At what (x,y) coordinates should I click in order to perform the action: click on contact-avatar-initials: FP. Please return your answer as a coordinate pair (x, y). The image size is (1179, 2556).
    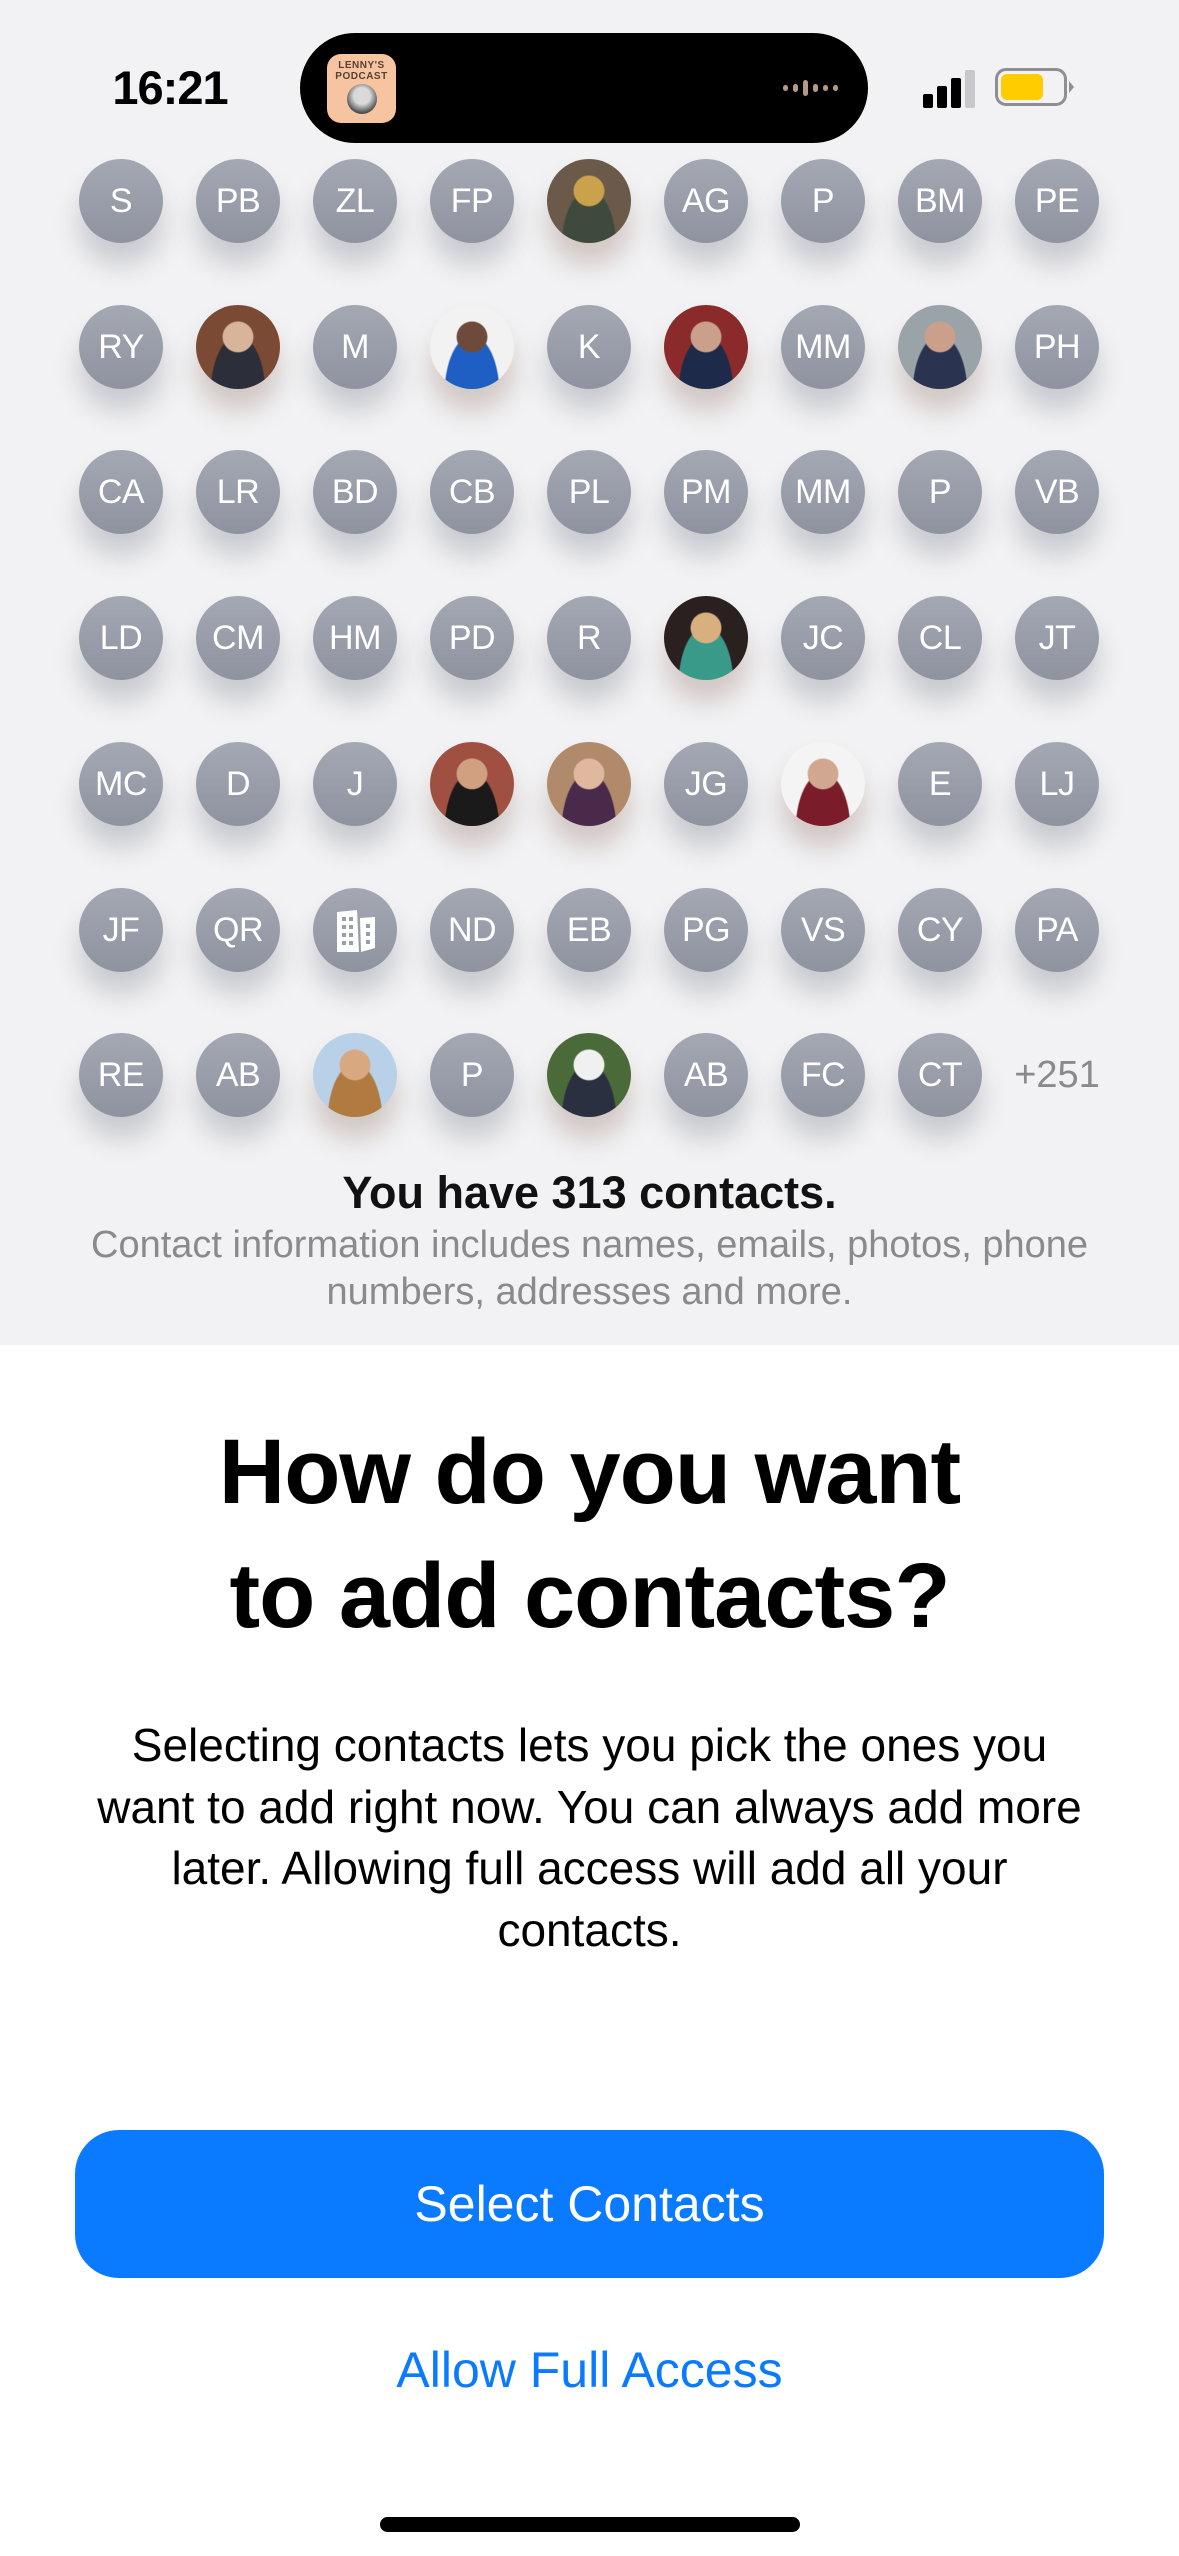
    Looking at the image, I should click on (472, 201).